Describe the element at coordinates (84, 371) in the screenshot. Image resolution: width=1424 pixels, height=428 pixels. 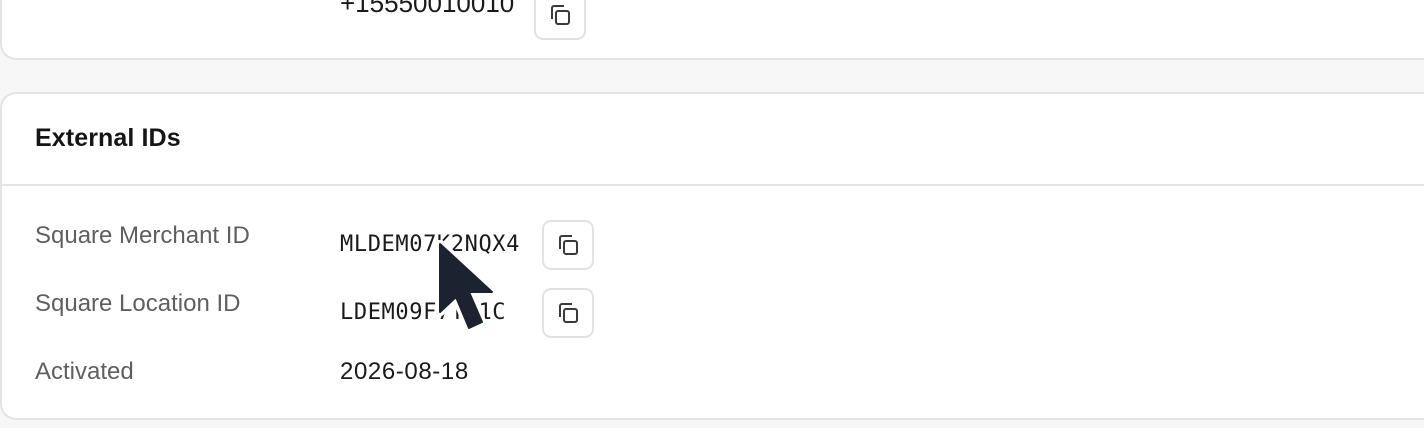
I see `activated-label: Activated` at that location.